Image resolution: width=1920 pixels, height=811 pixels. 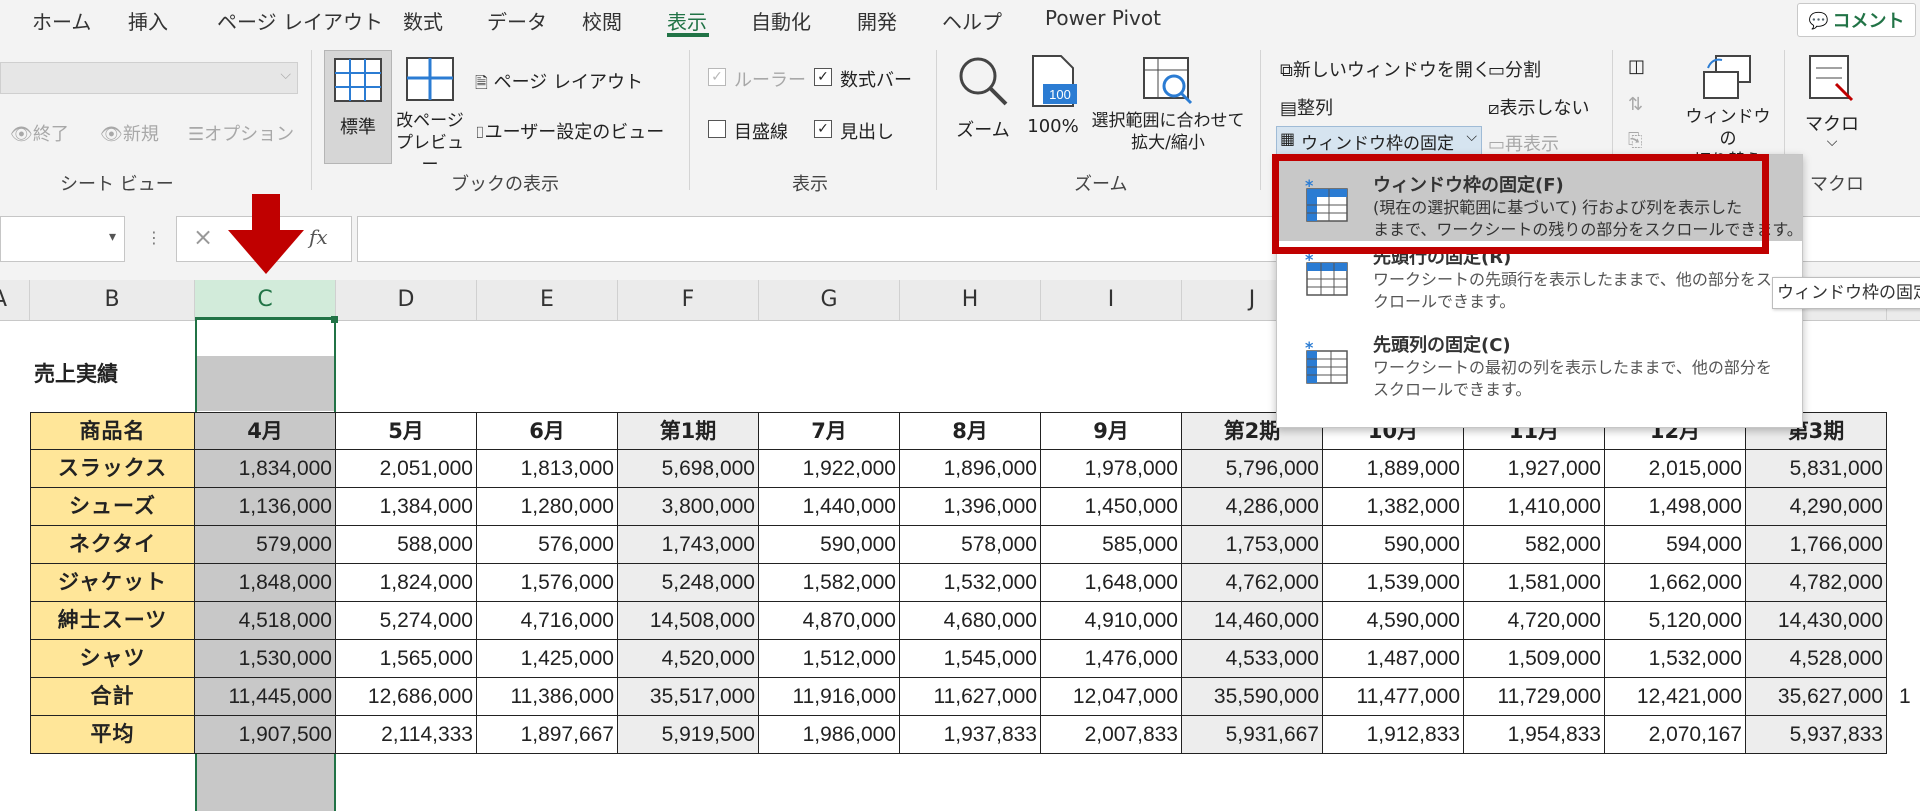 I want to click on table-cell: 1,848,000, so click(x=265, y=583).